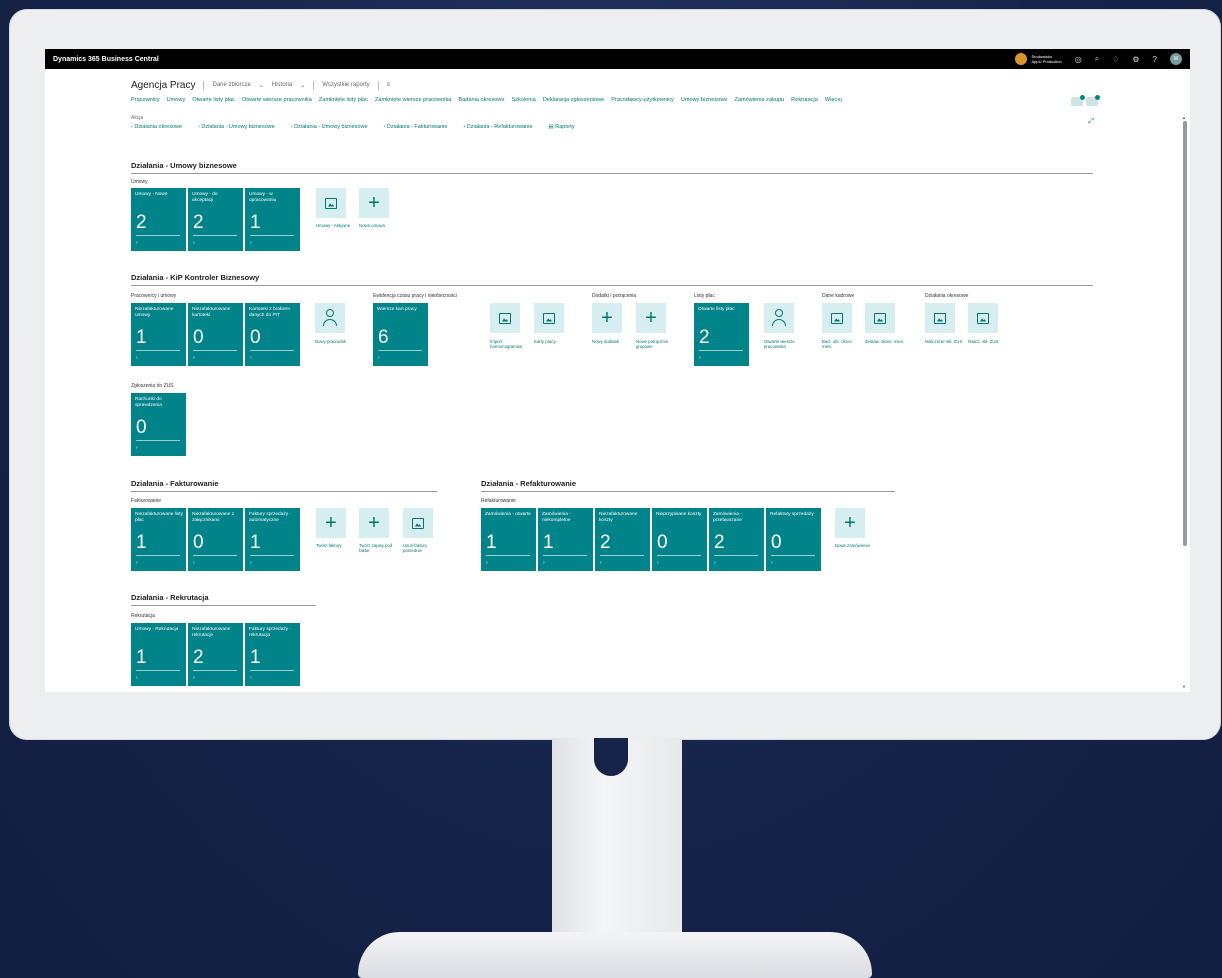 Image resolution: width=1222 pixels, height=978 pixels. I want to click on action-label: Twórz zapisy pod faktur, so click(380, 548).